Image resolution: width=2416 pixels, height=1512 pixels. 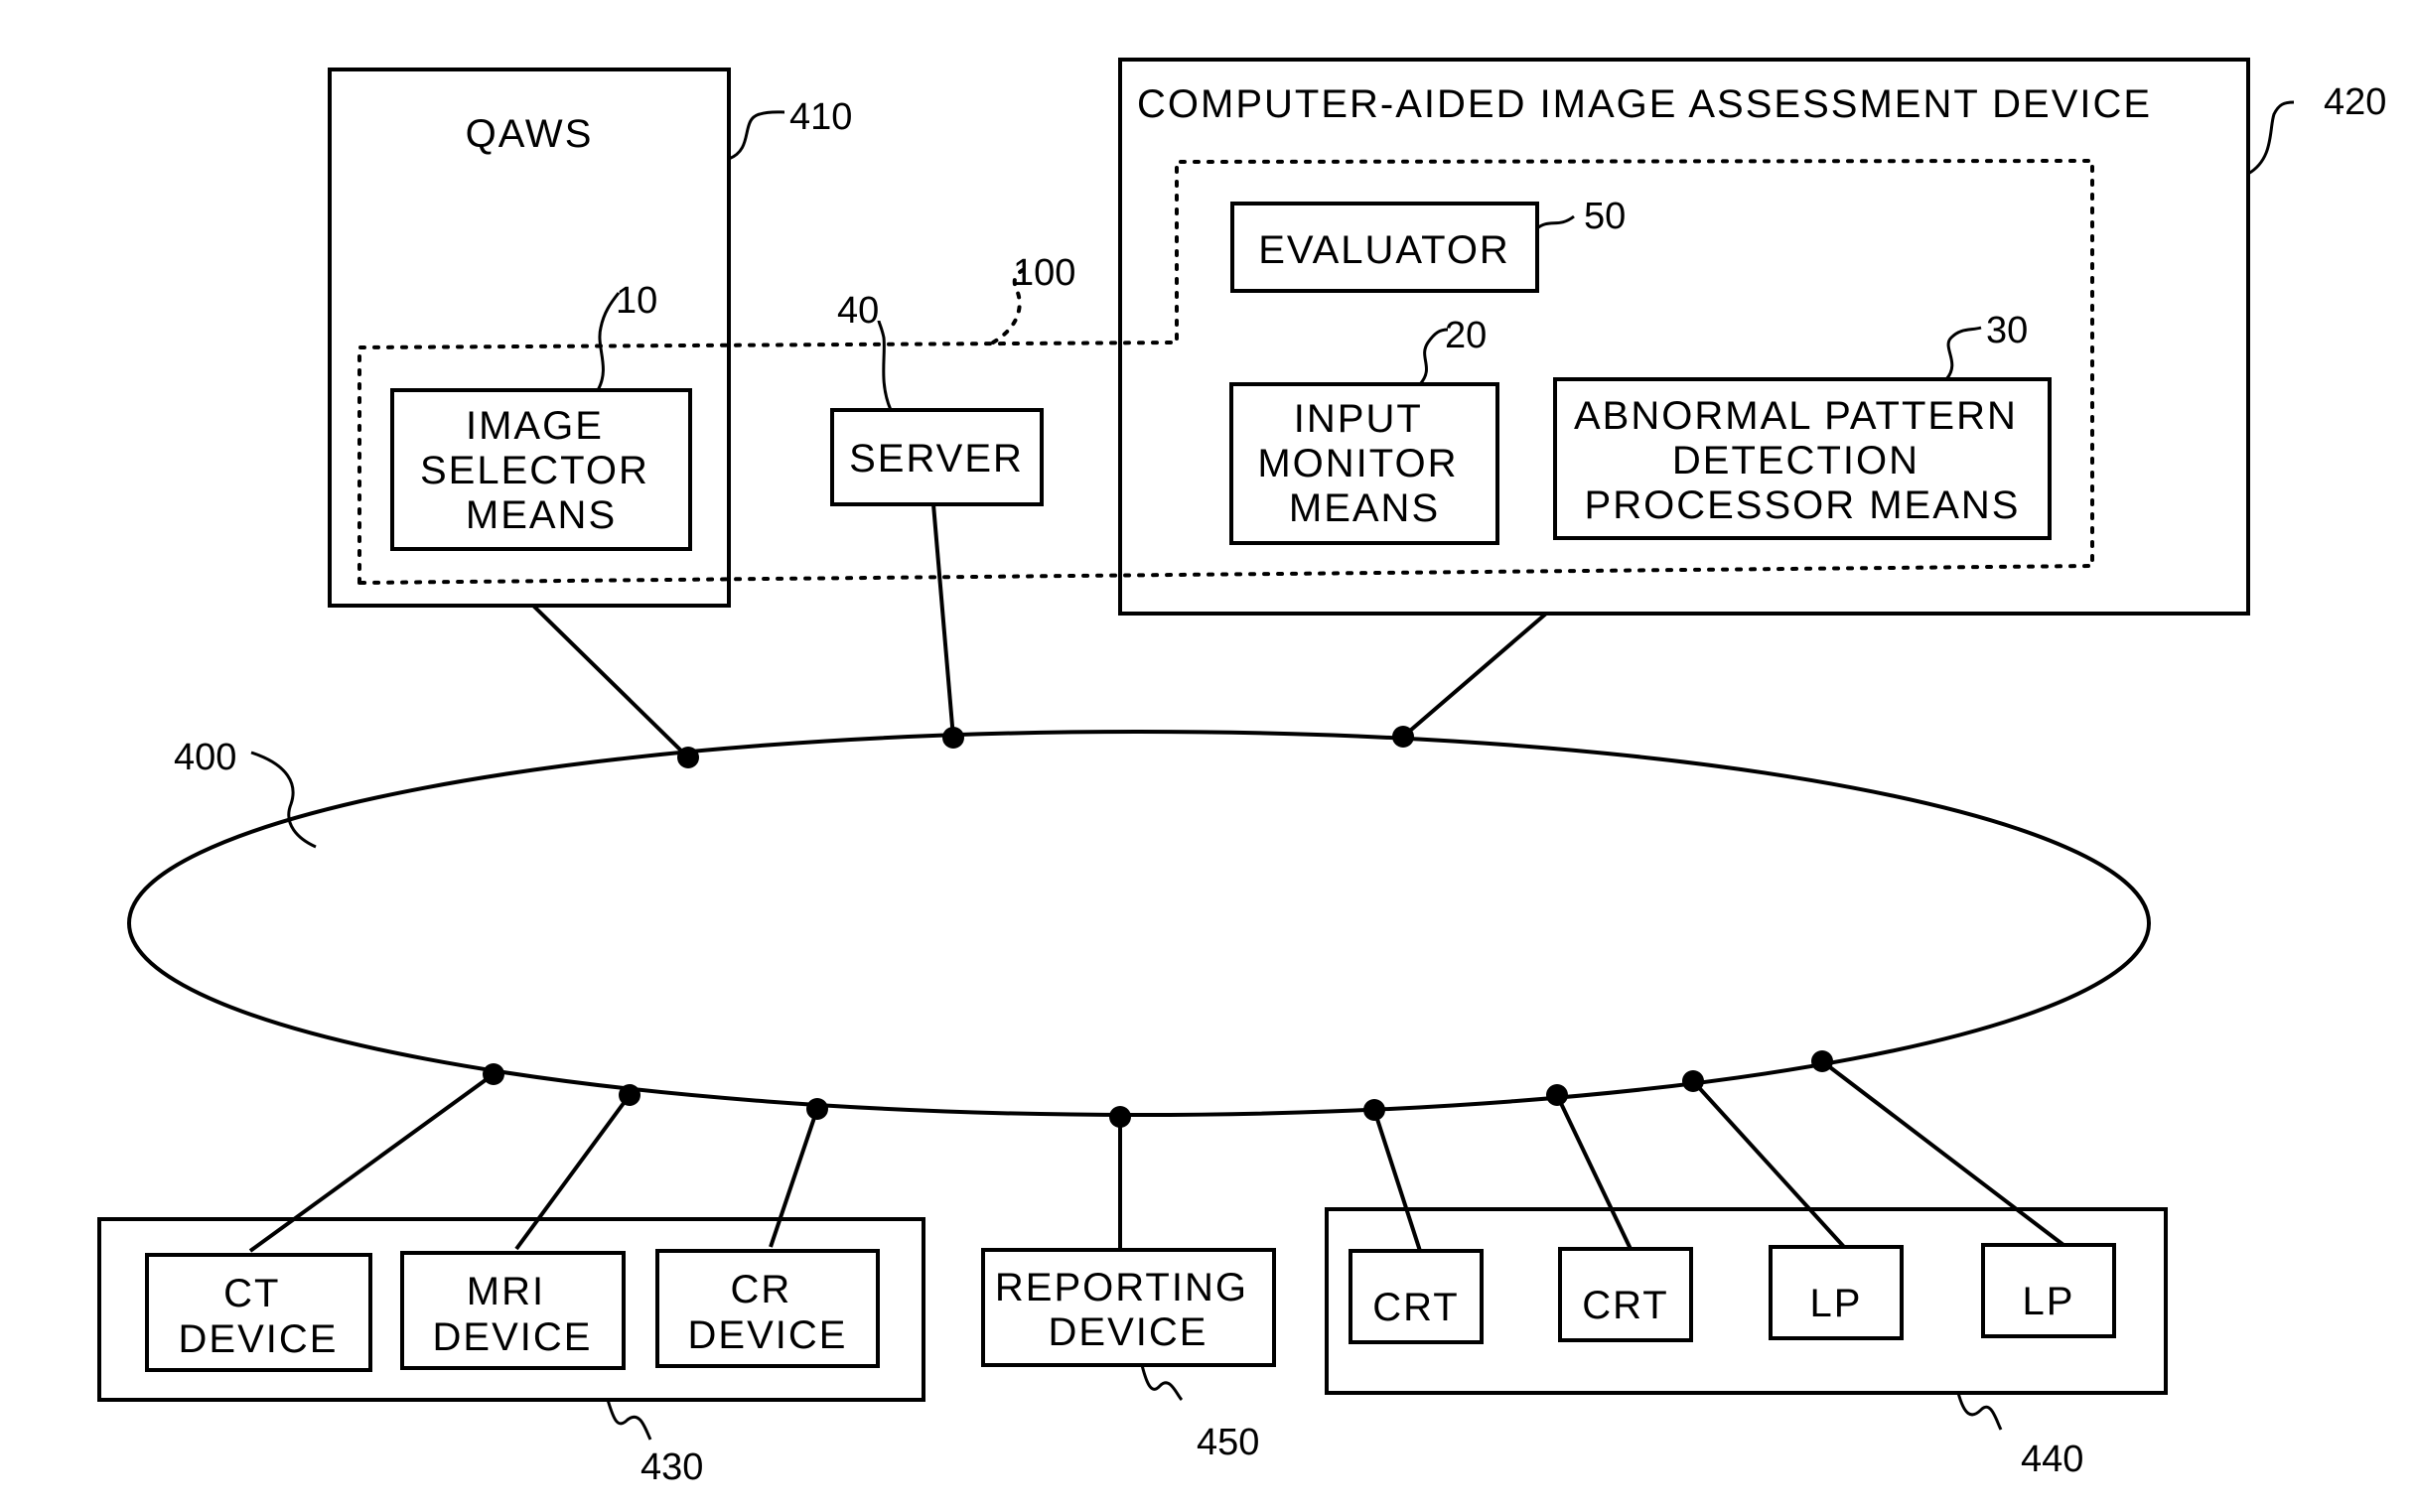 What do you see at coordinates (858, 311) in the screenshot?
I see `ref-40: 40` at bounding box center [858, 311].